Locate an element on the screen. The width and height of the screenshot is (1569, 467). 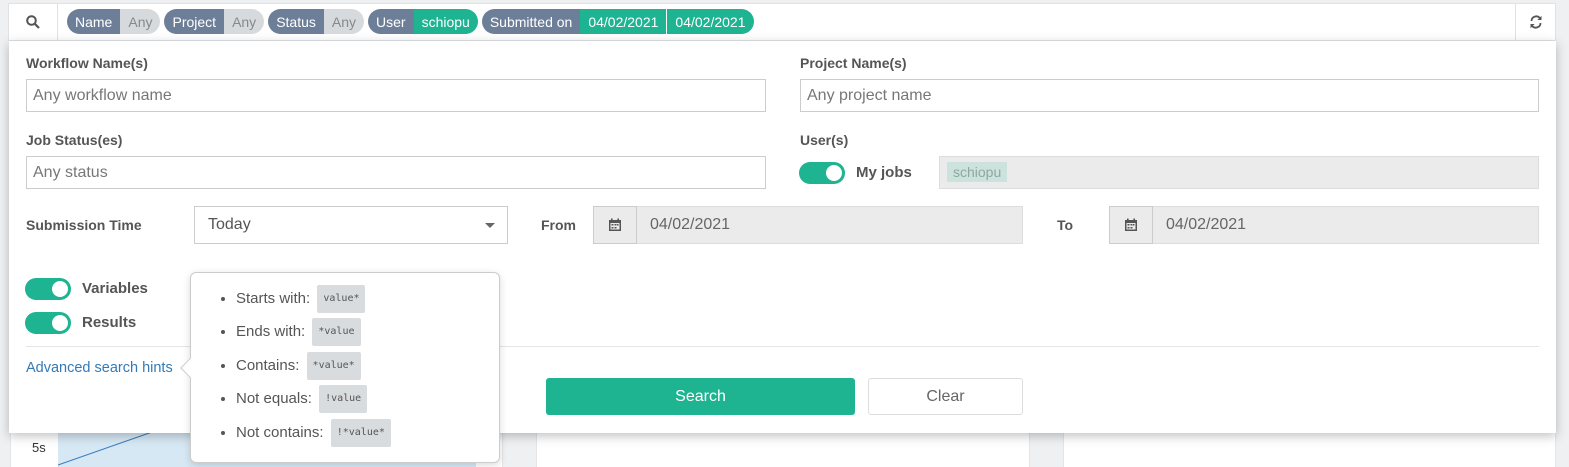
chip-key: Status is located at coordinates (296, 21).